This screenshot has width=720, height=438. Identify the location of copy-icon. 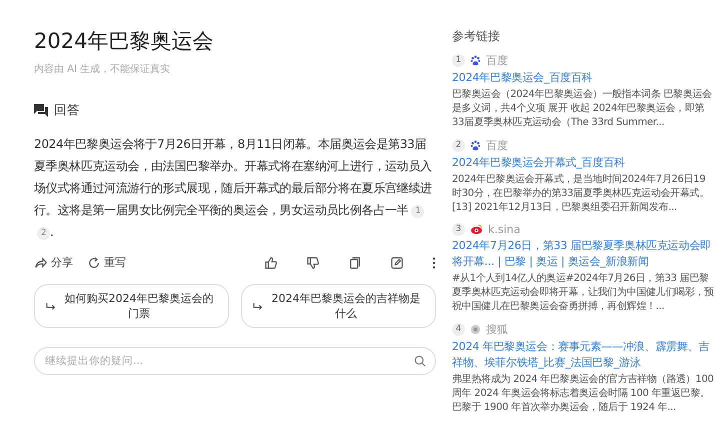
(355, 263).